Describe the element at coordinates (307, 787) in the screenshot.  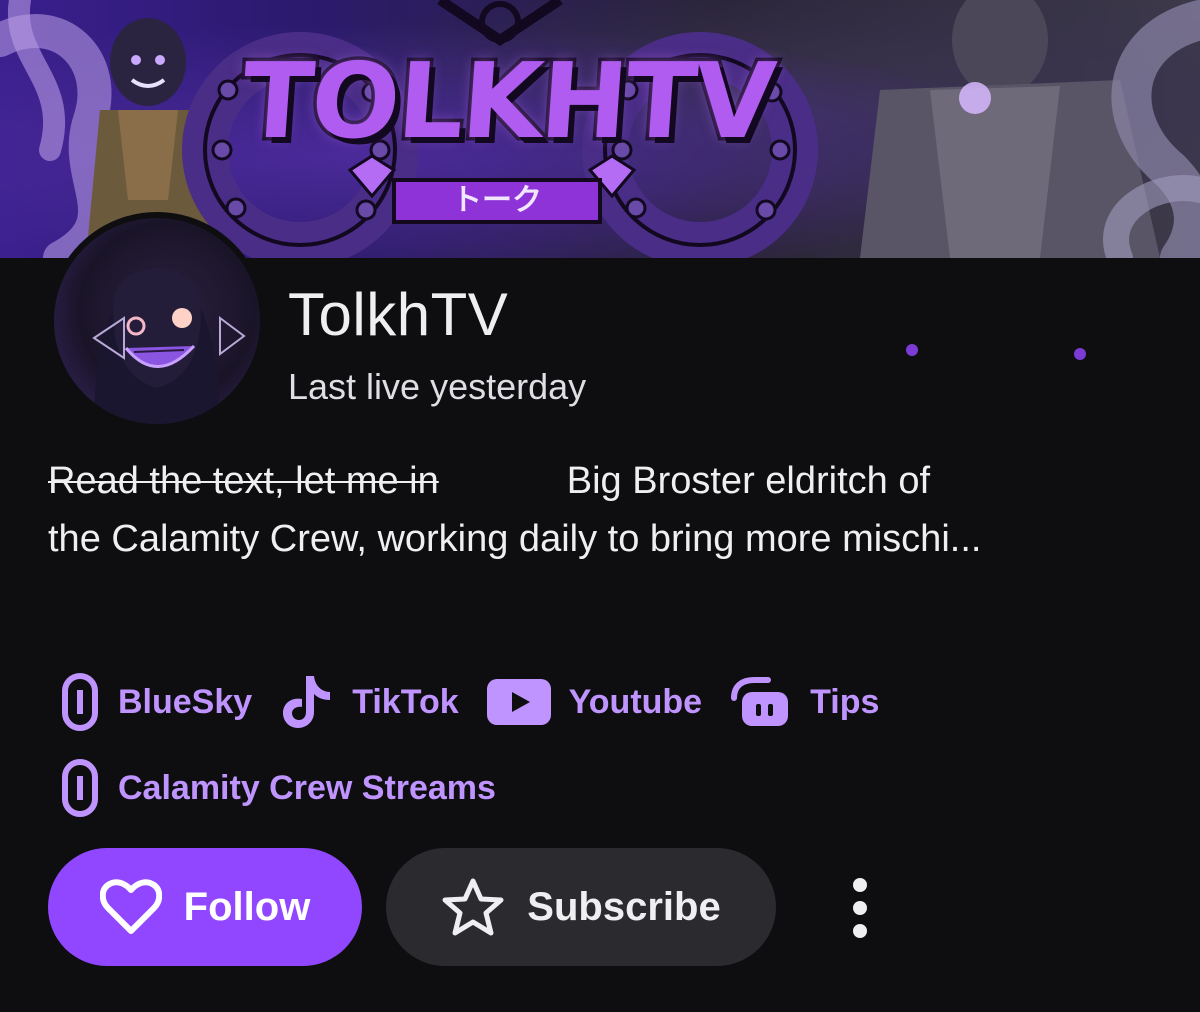
I see `link-label: Calamity Crew Streams` at that location.